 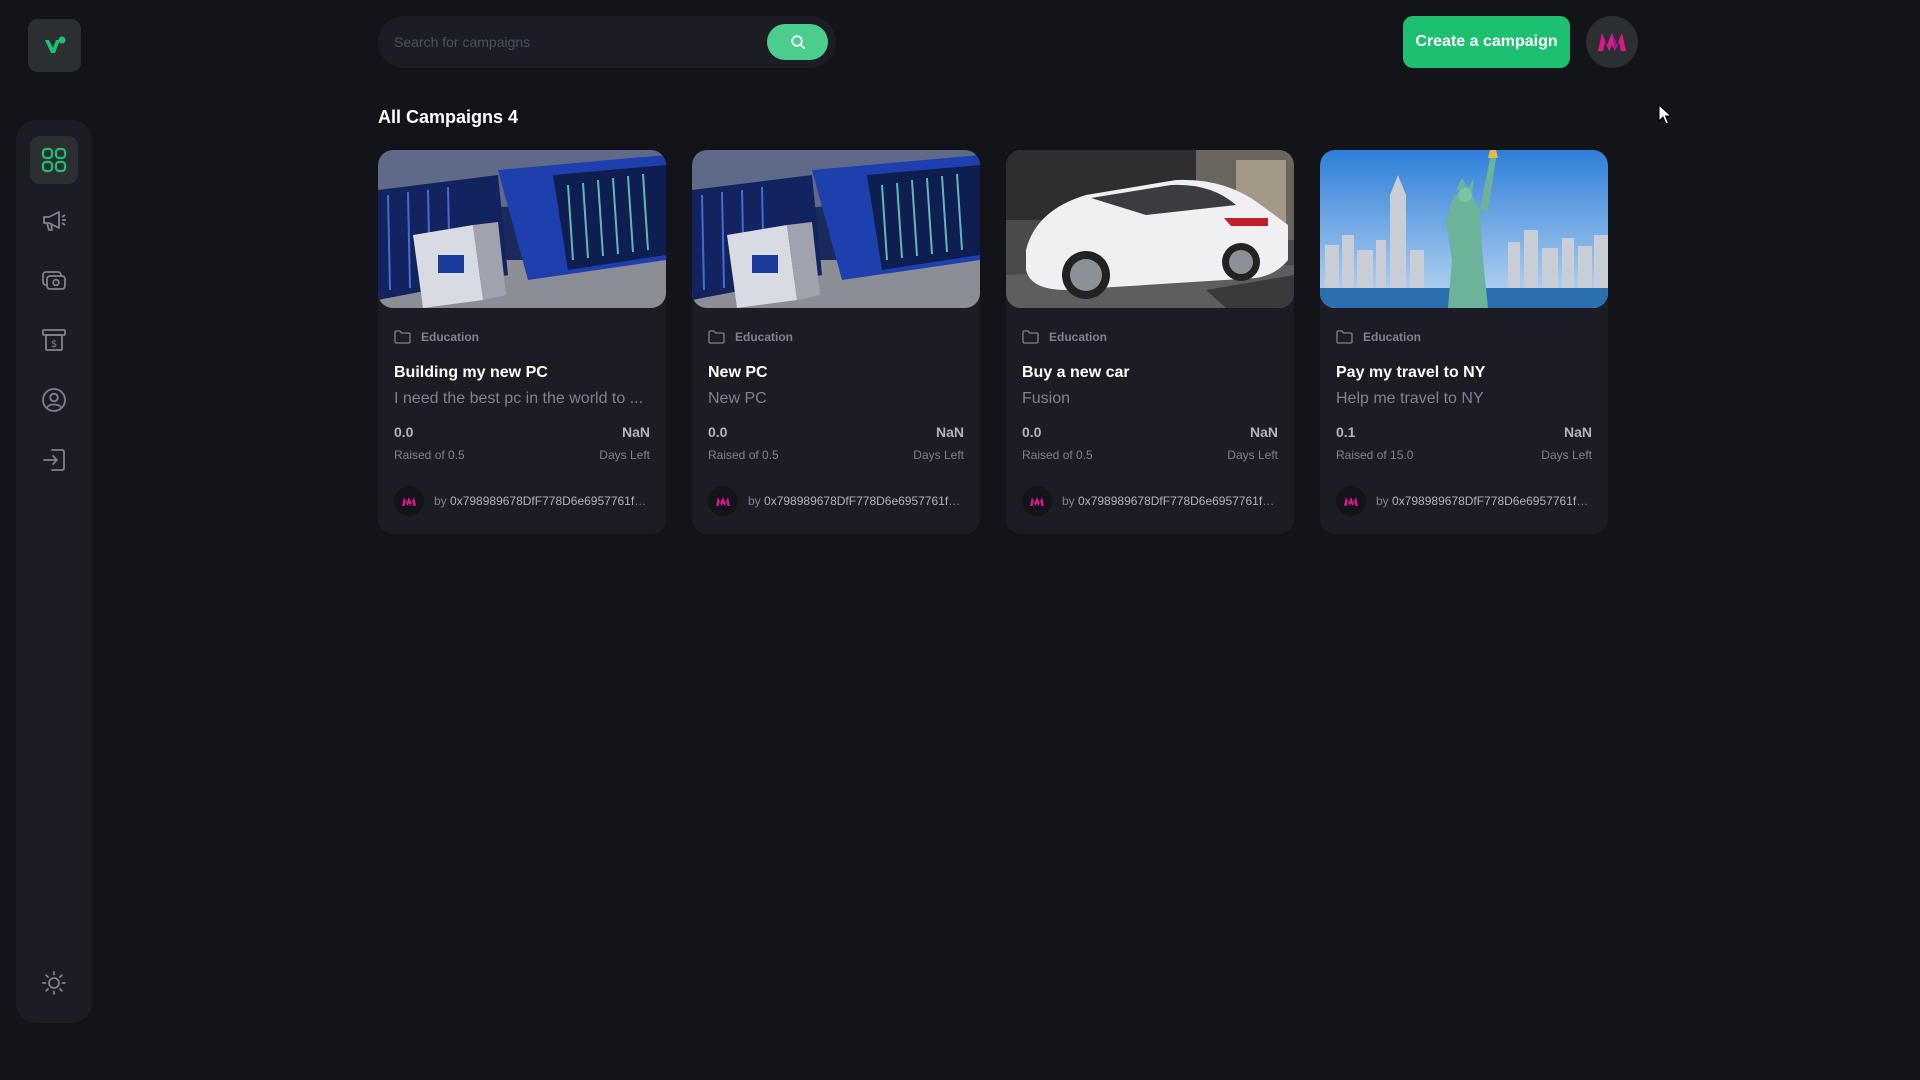 I want to click on statue-of-liberty-photo, so click(x=1464, y=229).